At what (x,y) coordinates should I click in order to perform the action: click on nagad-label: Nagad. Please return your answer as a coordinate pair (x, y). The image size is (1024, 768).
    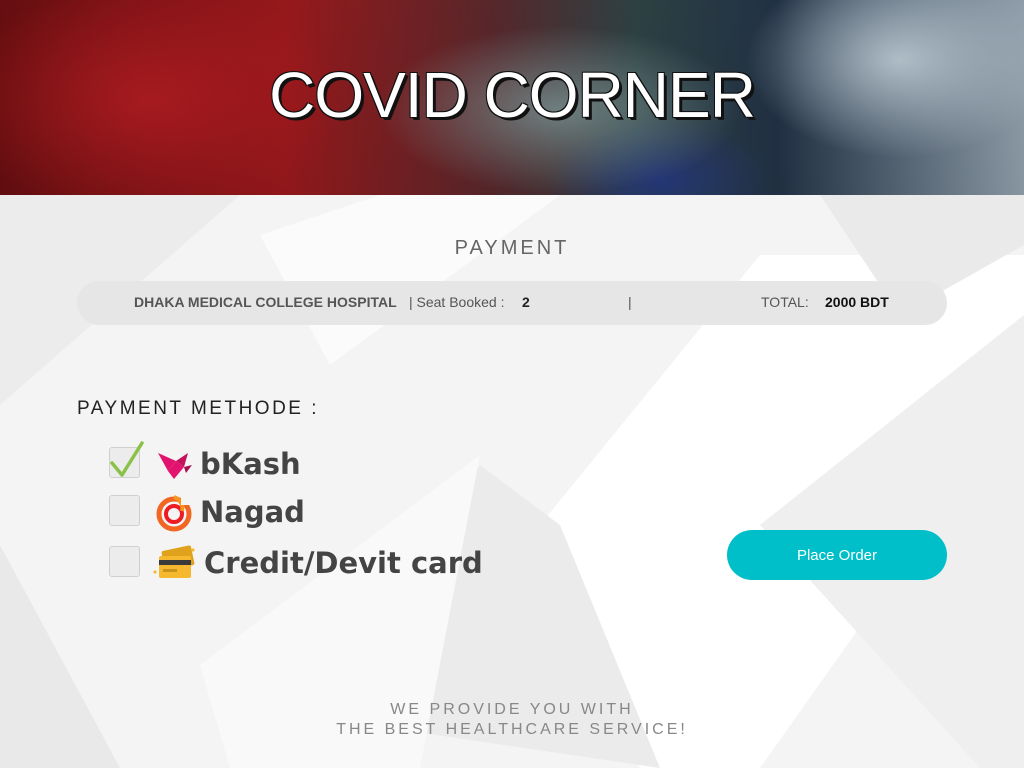
    Looking at the image, I should click on (252, 512).